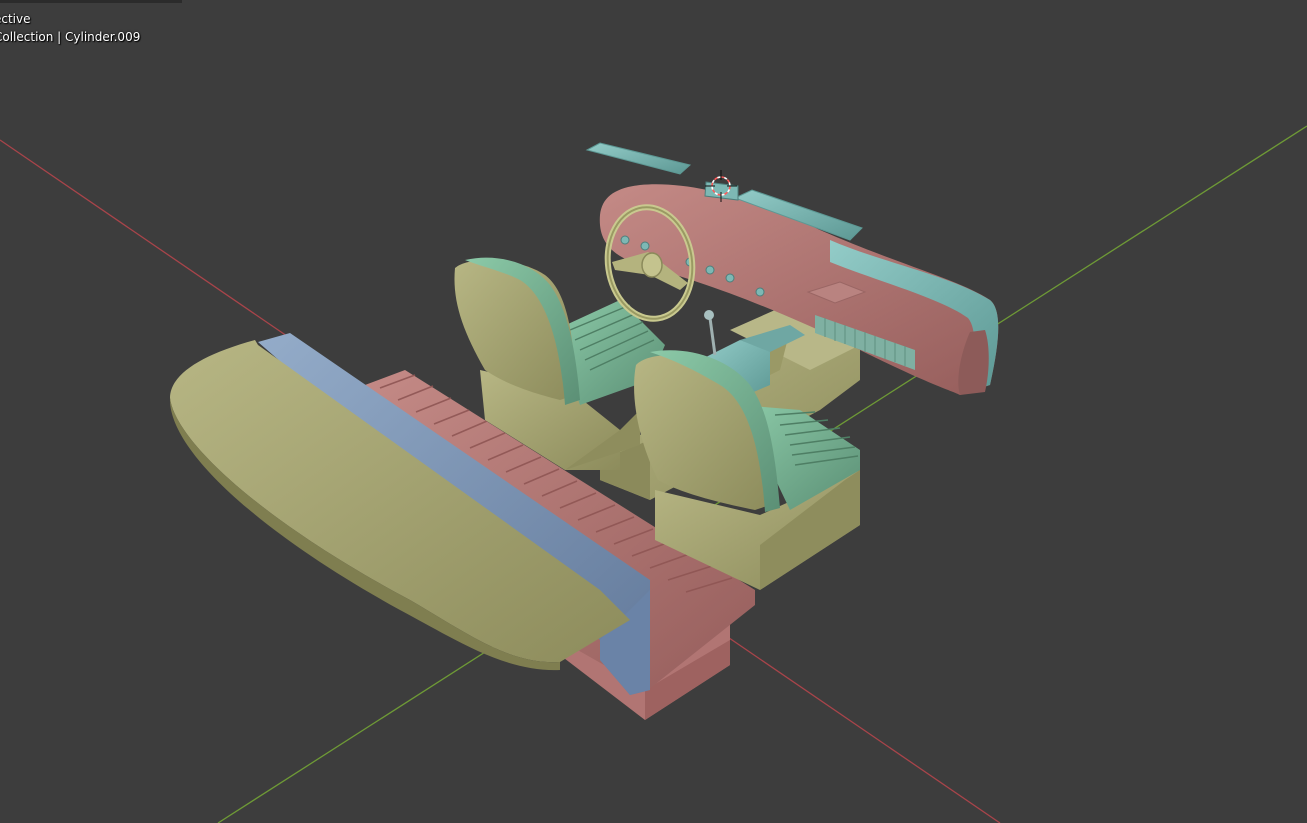 The height and width of the screenshot is (823, 1307). I want to click on active-object-label: Collection | Cylinder.009, so click(70, 37).